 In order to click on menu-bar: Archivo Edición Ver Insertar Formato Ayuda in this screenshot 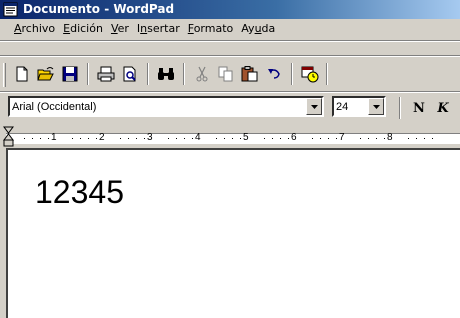, I will do `click(230, 29)`.